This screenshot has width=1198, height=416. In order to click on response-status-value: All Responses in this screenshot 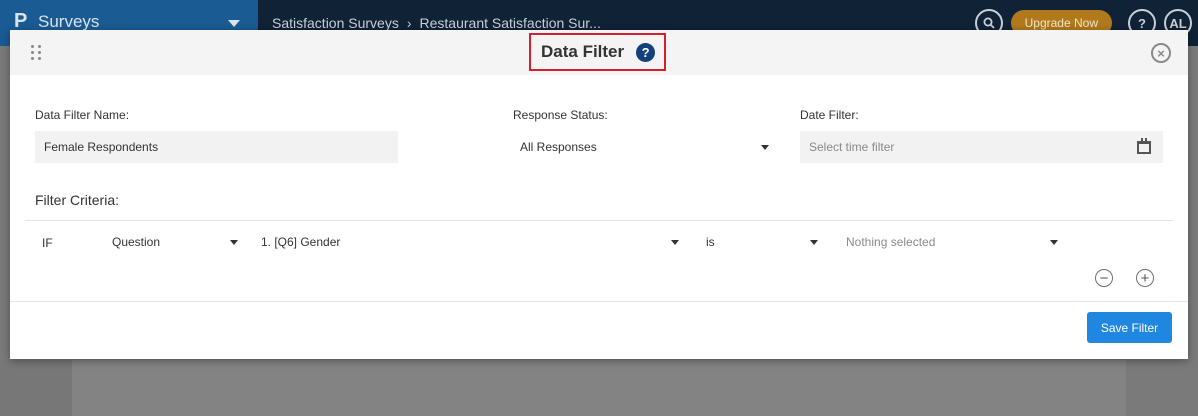, I will do `click(558, 147)`.